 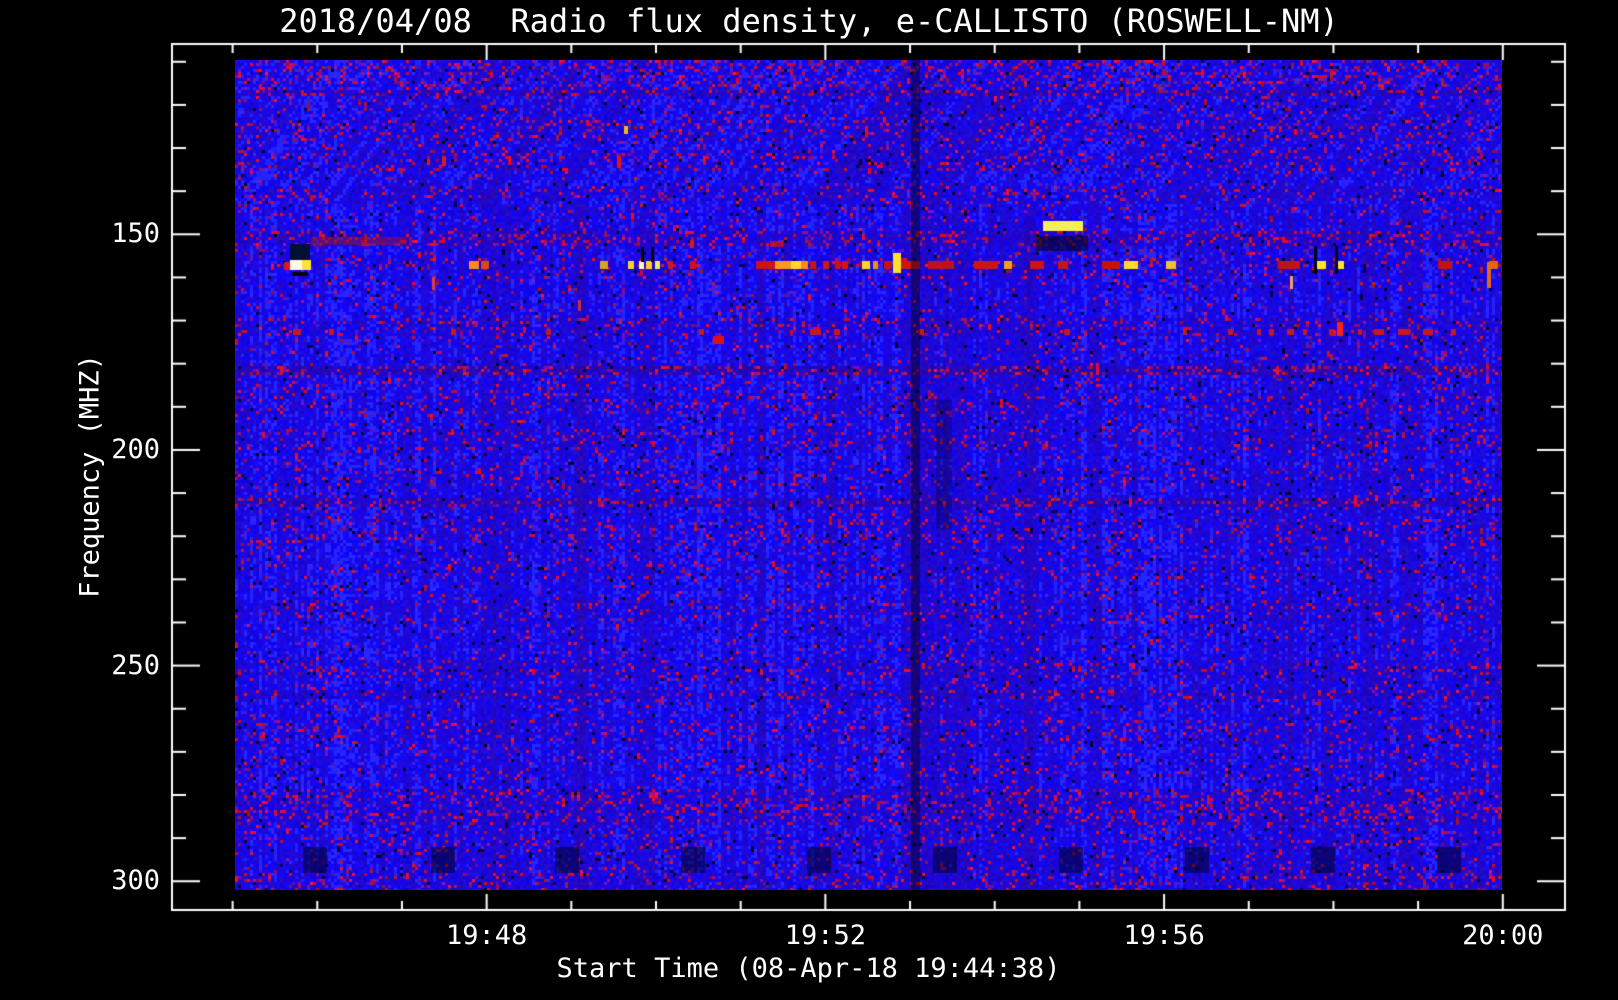 What do you see at coordinates (135, 881) in the screenshot?
I see `y-tick-label: 300` at bounding box center [135, 881].